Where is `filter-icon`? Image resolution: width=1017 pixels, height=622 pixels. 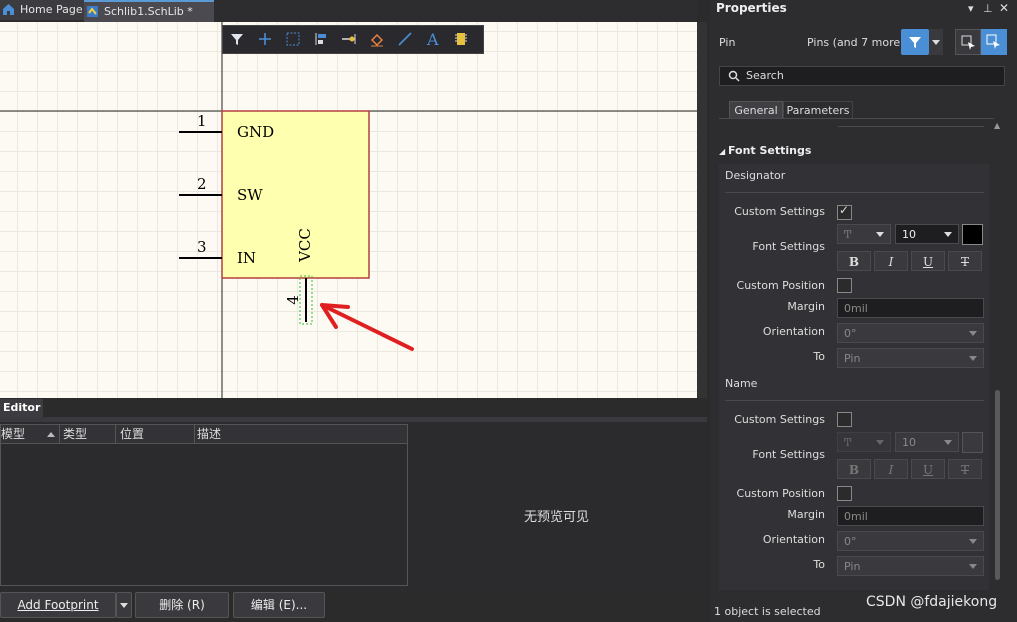 filter-icon is located at coordinates (237, 39).